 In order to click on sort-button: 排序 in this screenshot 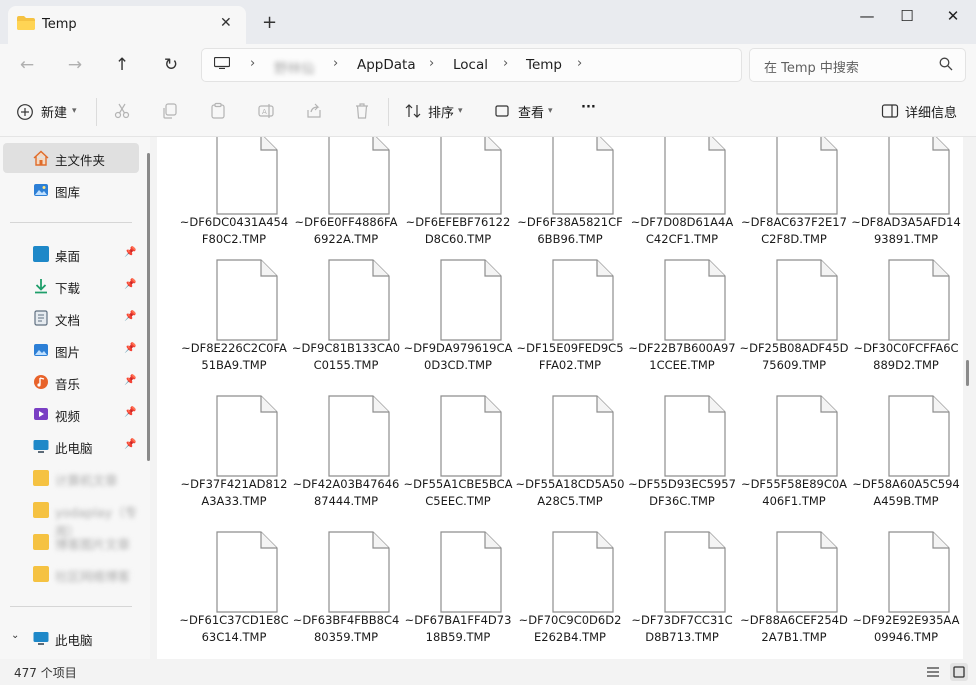, I will do `click(441, 111)`.